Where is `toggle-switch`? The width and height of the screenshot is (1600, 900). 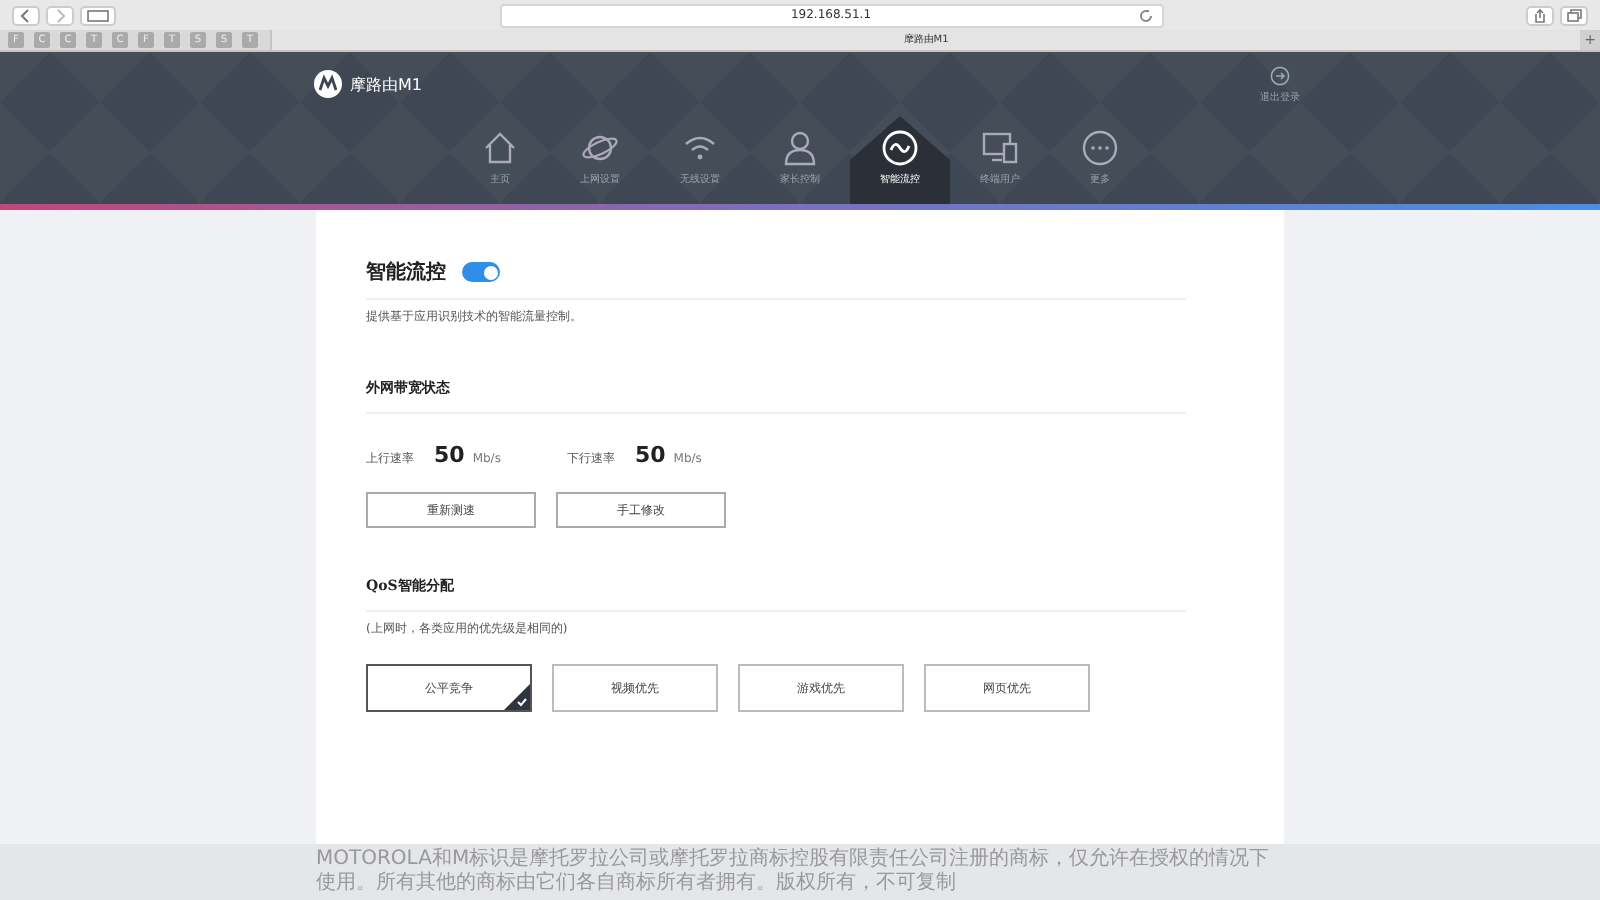 toggle-switch is located at coordinates (481, 272).